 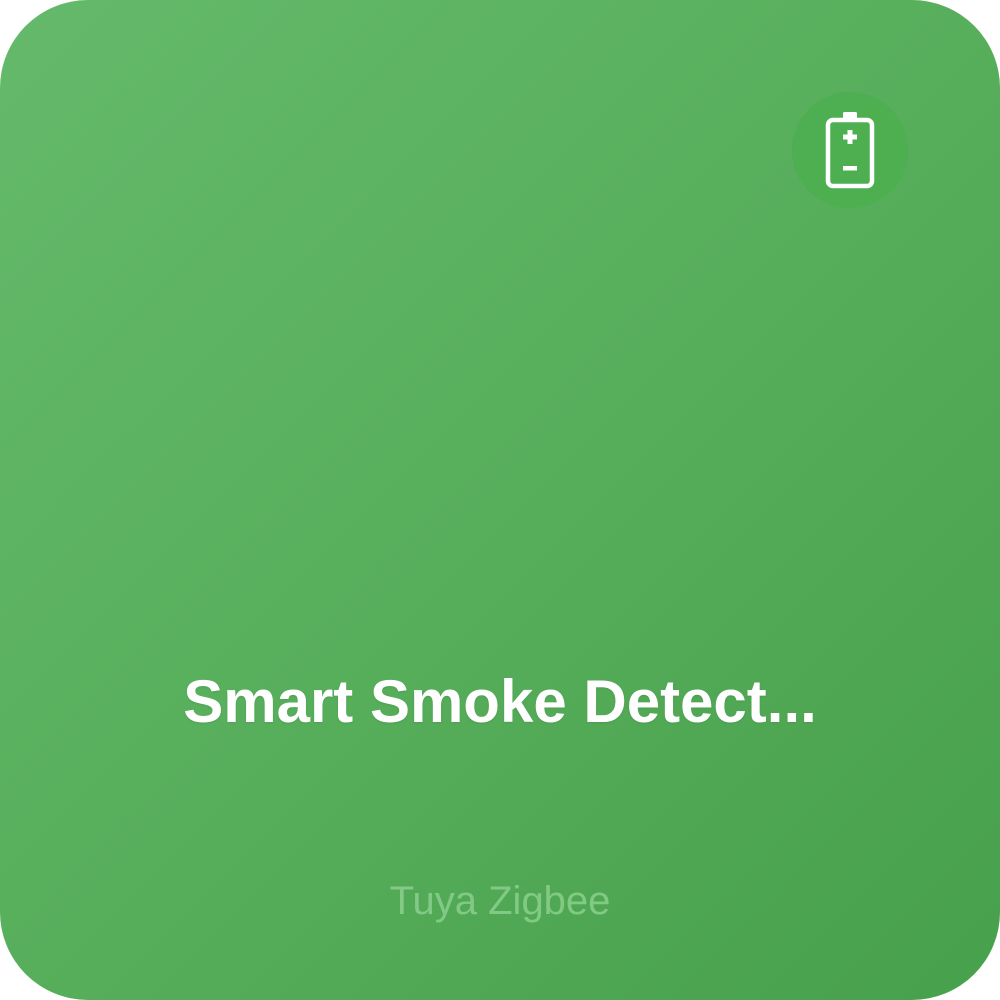 What do you see at coordinates (500, 901) in the screenshot?
I see `device-subtitle: Tuya Zigbee` at bounding box center [500, 901].